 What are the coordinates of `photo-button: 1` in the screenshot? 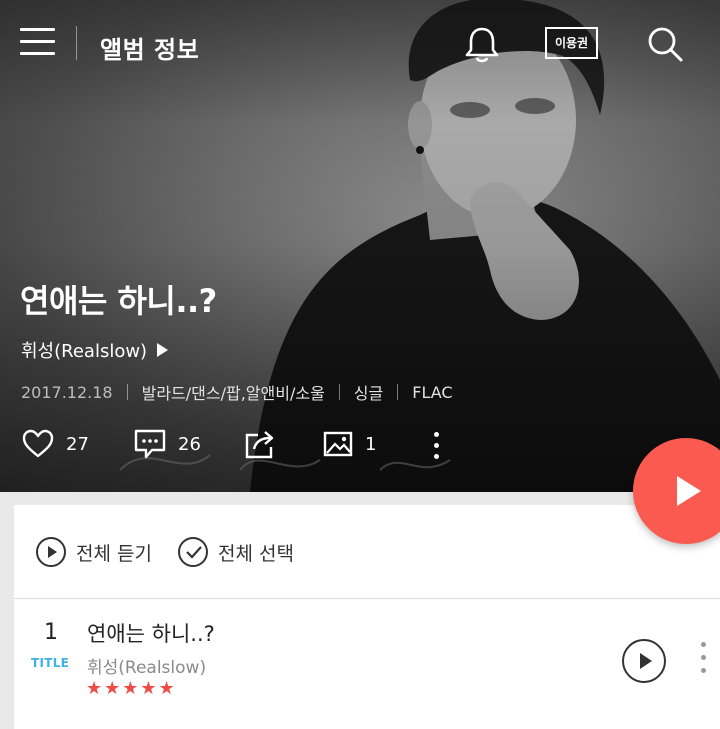 It's located at (349, 444).